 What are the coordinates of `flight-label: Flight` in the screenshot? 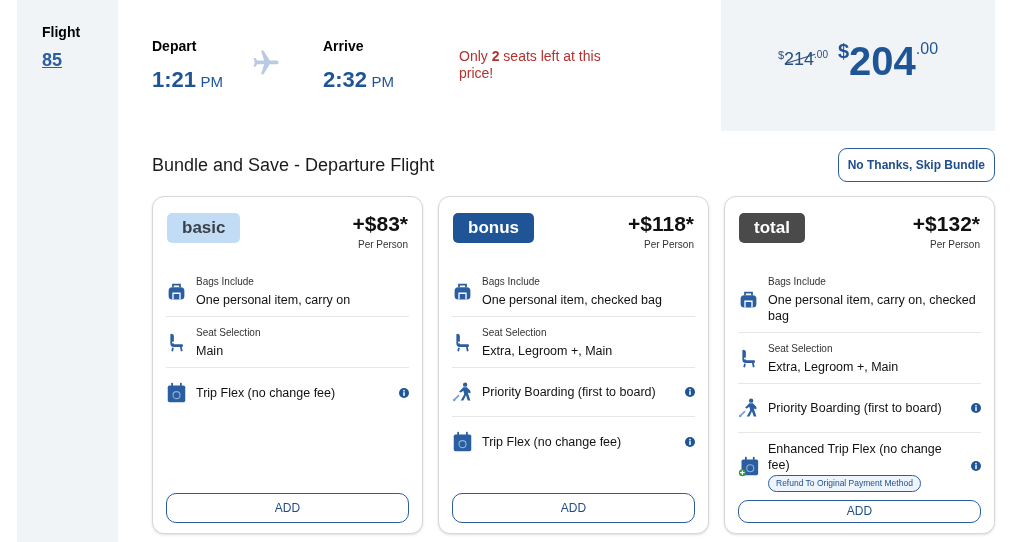 It's located at (62, 32).